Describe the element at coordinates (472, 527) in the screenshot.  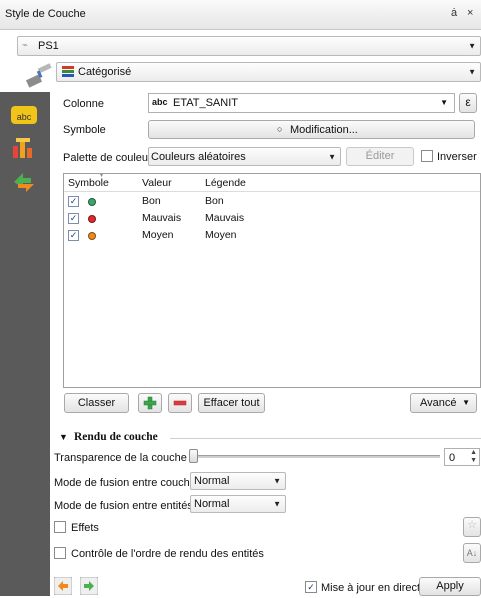
I see `effects-star-icon: ☆` at that location.